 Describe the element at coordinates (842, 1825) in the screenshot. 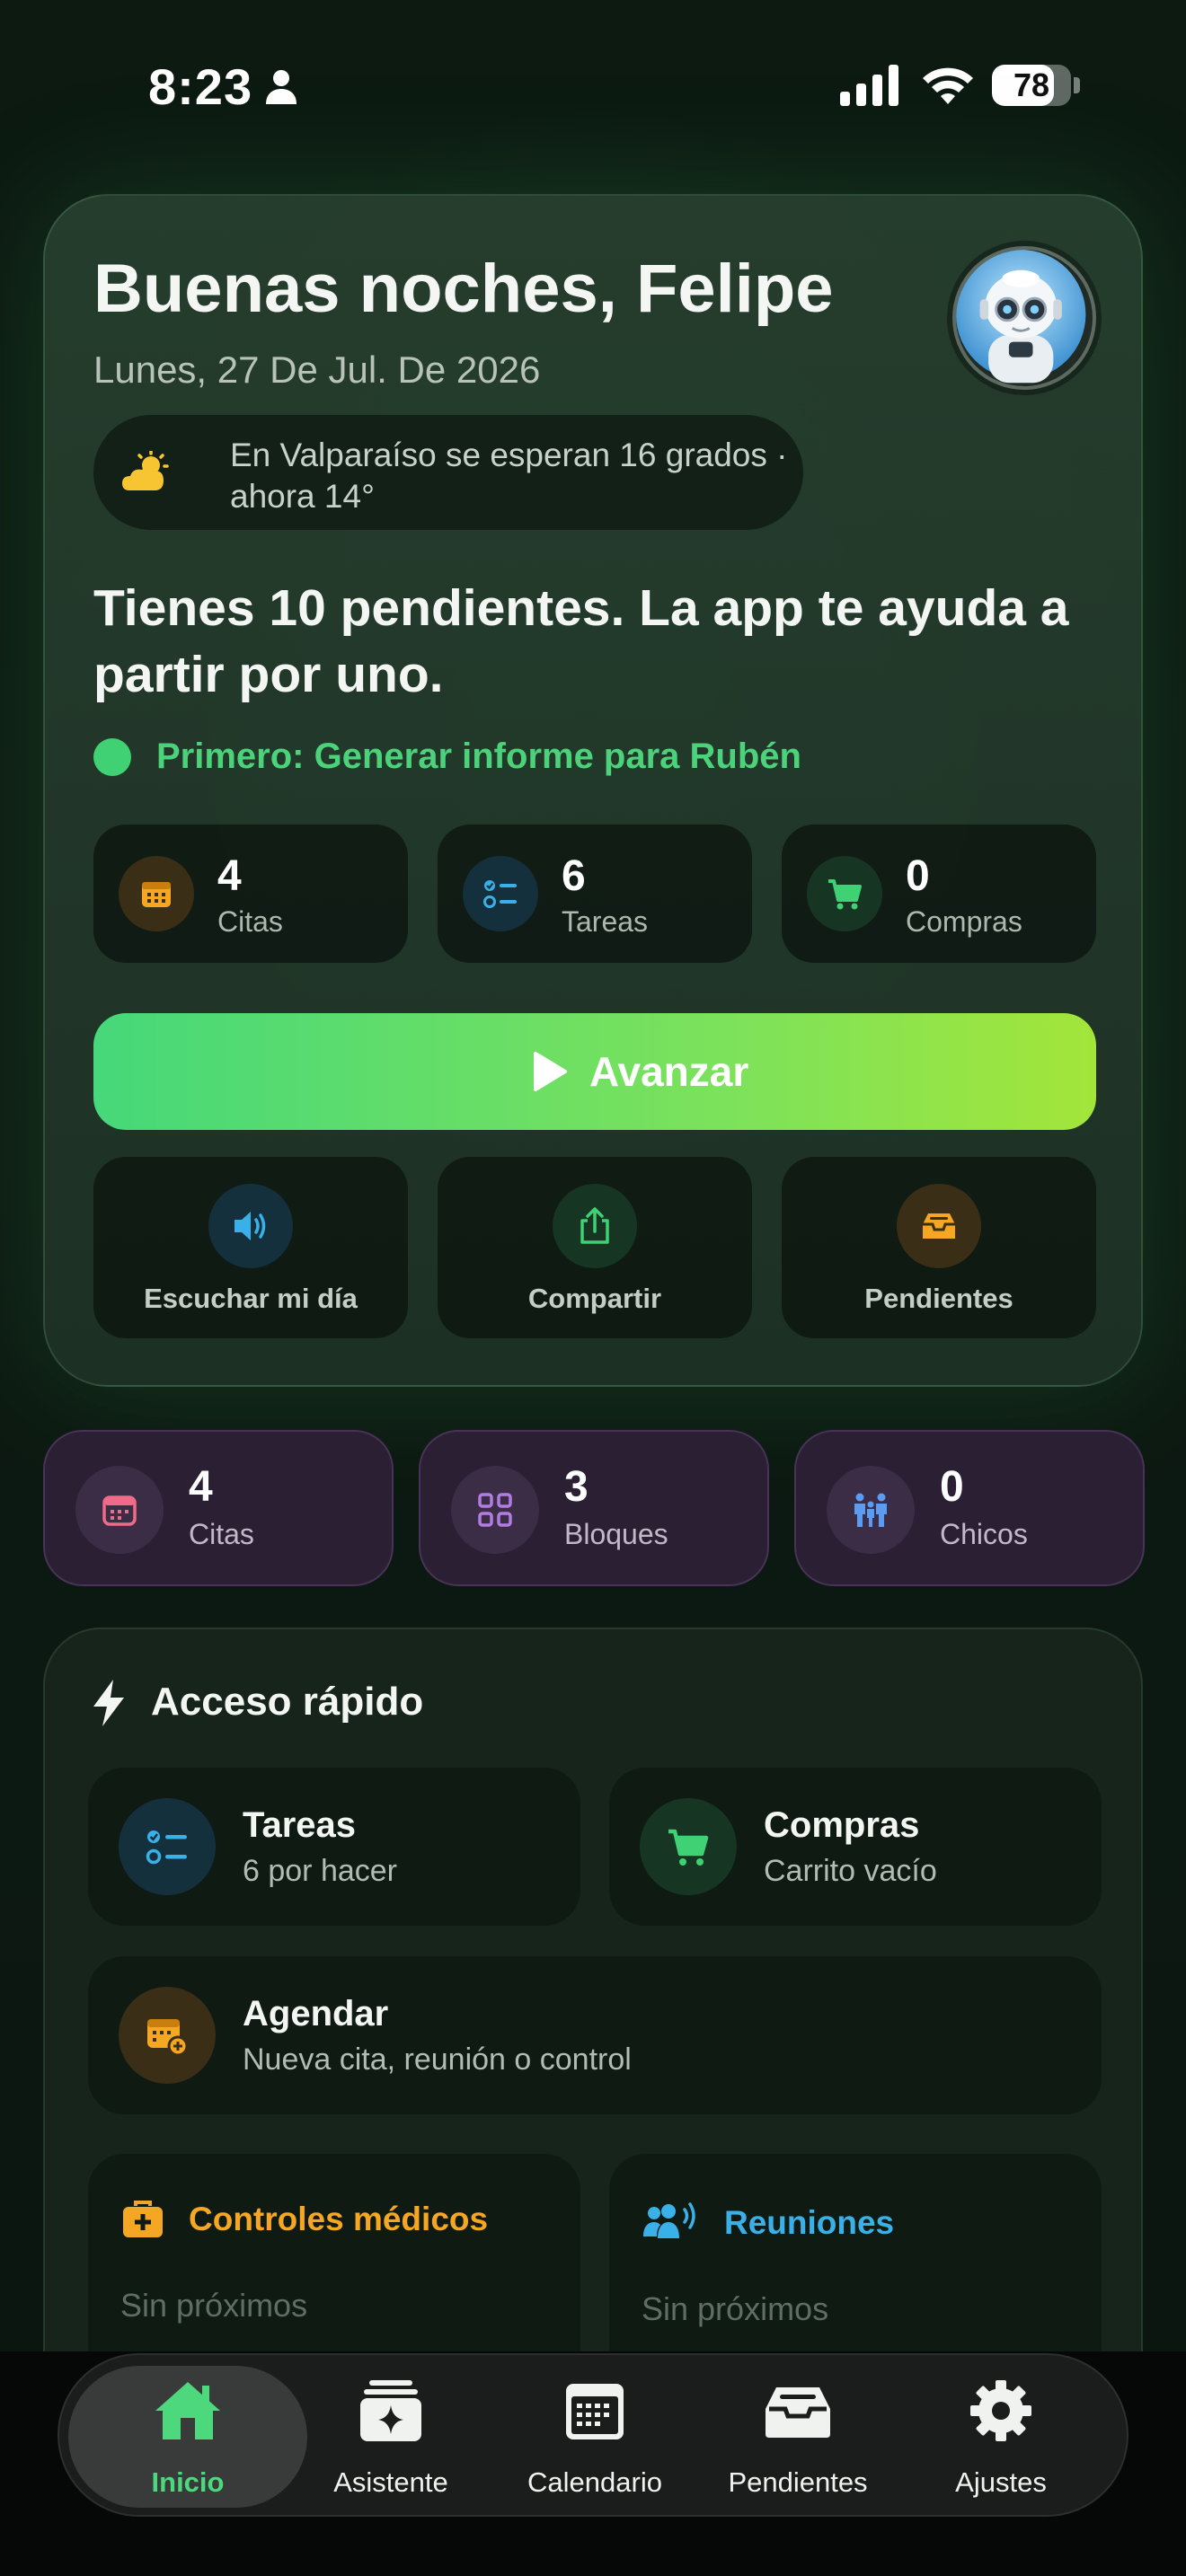

I see `quick-item-title: Compras` at that location.